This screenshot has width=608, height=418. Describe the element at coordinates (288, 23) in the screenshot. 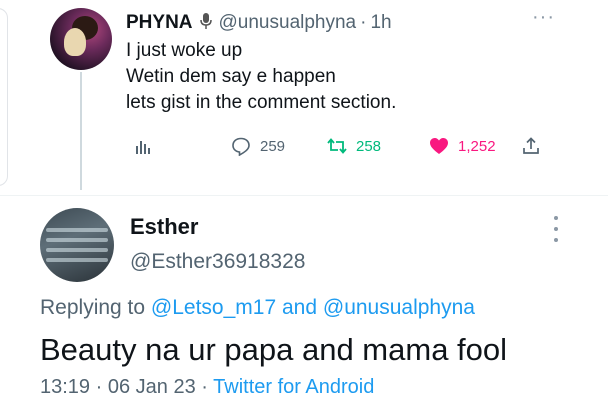

I see `parent-handle: @unusualphyna` at that location.